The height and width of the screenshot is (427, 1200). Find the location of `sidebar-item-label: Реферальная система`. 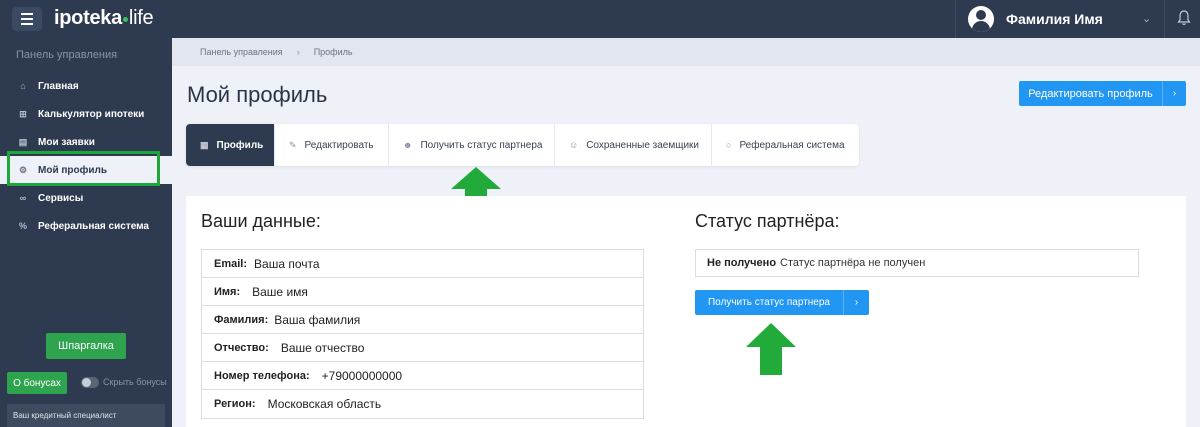

sidebar-item-label: Реферальная система is located at coordinates (93, 226).